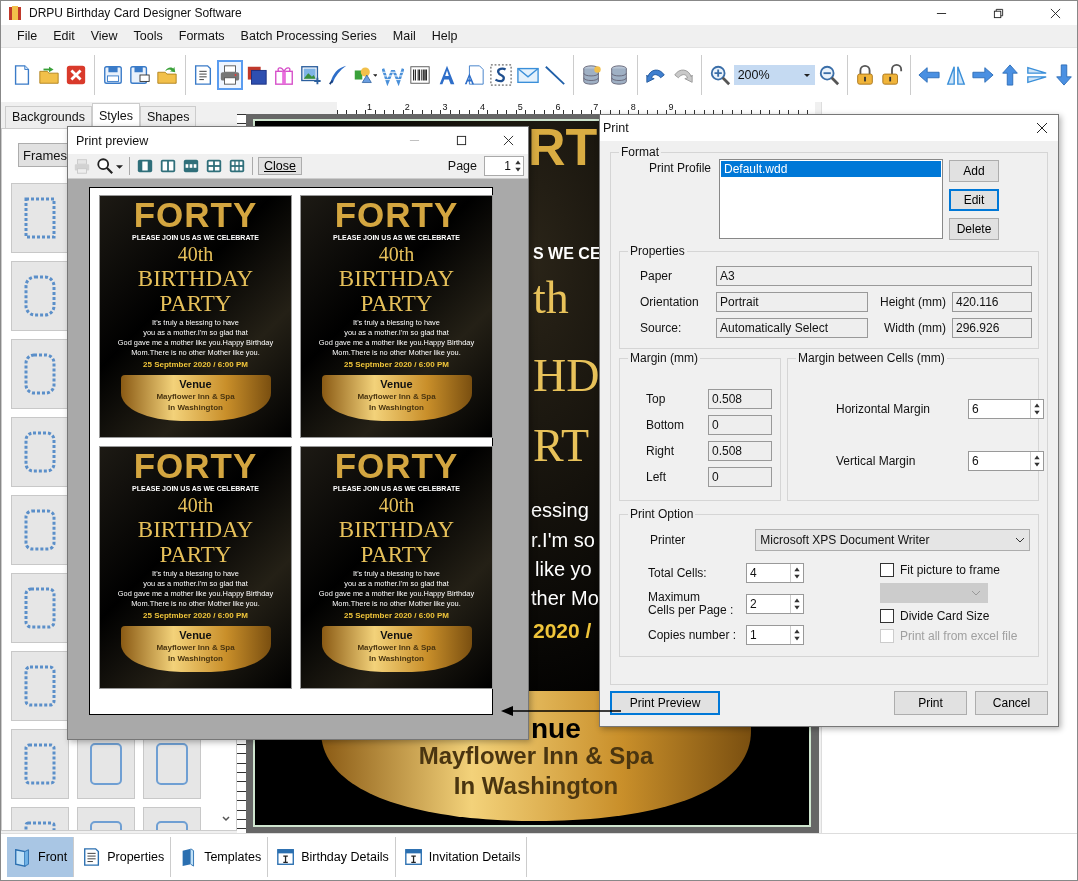 The width and height of the screenshot is (1078, 881). Describe the element at coordinates (670, 302) in the screenshot. I see `field-label: Orientation` at that location.